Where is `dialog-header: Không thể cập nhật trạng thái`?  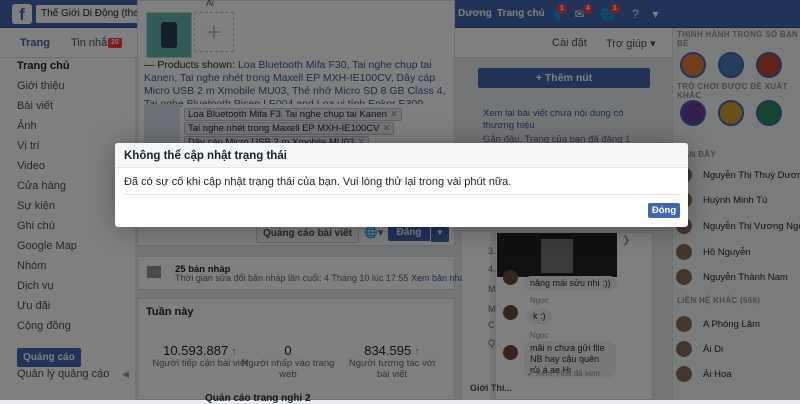
dialog-header: Không thể cập nhật trạng thái is located at coordinates (401, 155).